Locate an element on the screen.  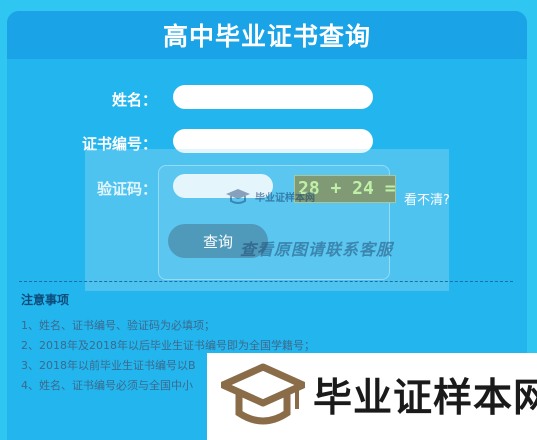
name-input is located at coordinates (273, 97).